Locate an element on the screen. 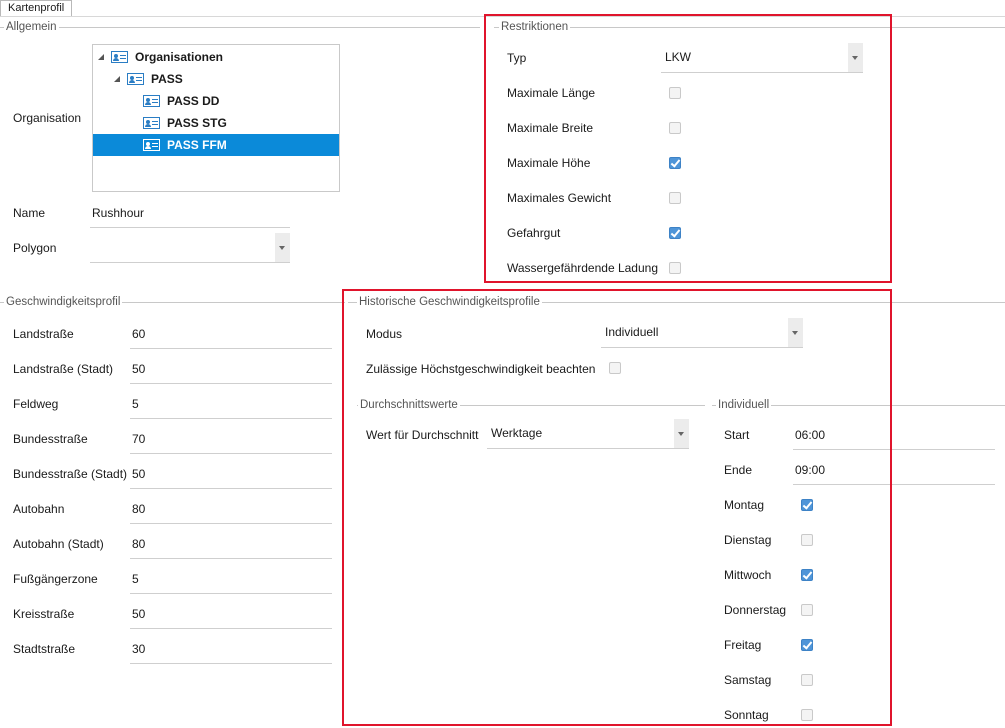 Image resolution: width=1005 pixels, height=728 pixels. tree-node-pass-stg: PASS STG is located at coordinates (216, 123).